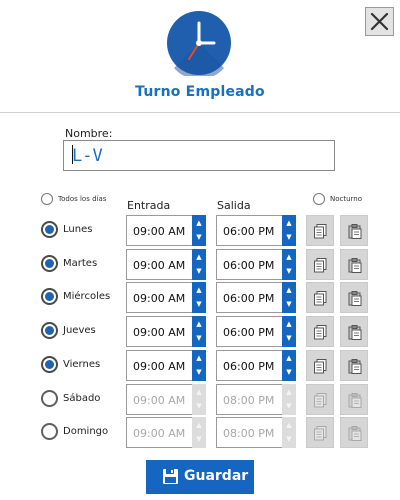 The height and width of the screenshot is (500, 400). I want to click on name-input: L-V, so click(199, 155).